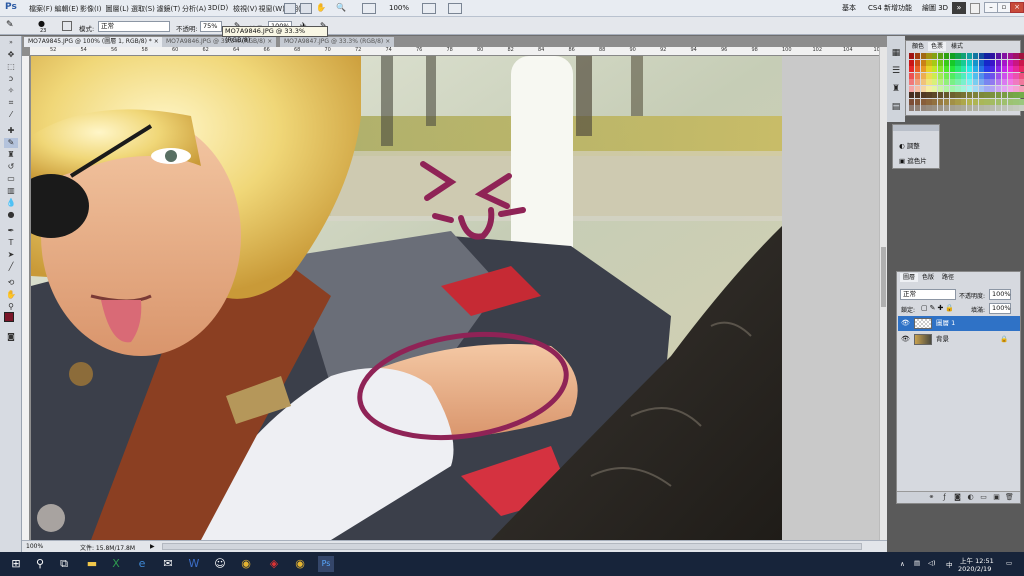 Image resolution: width=1024 pixels, height=576 pixels. Describe the element at coordinates (11, 79) in the screenshot. I see `lasso-tool-icon: ↄ` at that location.